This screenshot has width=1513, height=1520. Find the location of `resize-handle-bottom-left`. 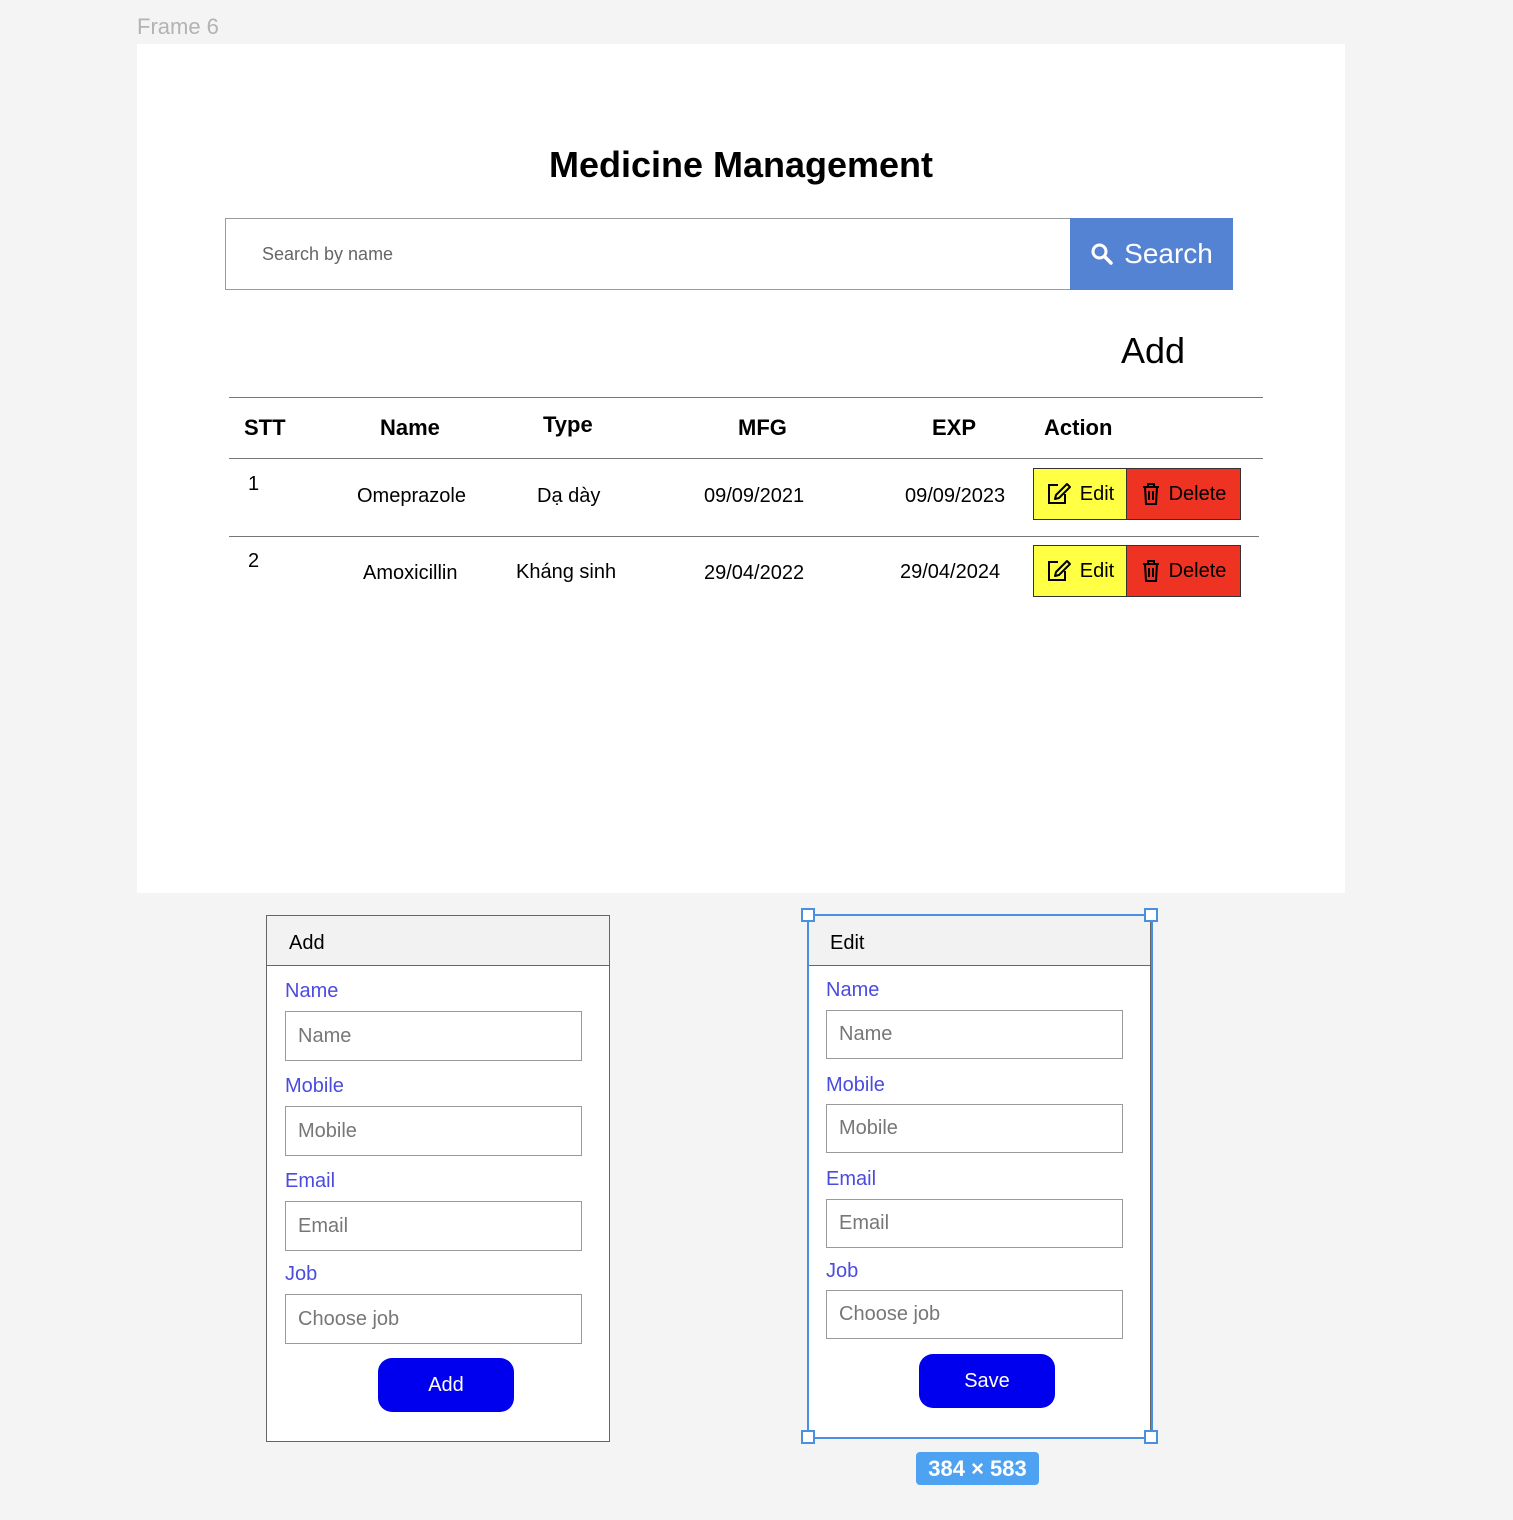

resize-handle-bottom-left is located at coordinates (808, 1437).